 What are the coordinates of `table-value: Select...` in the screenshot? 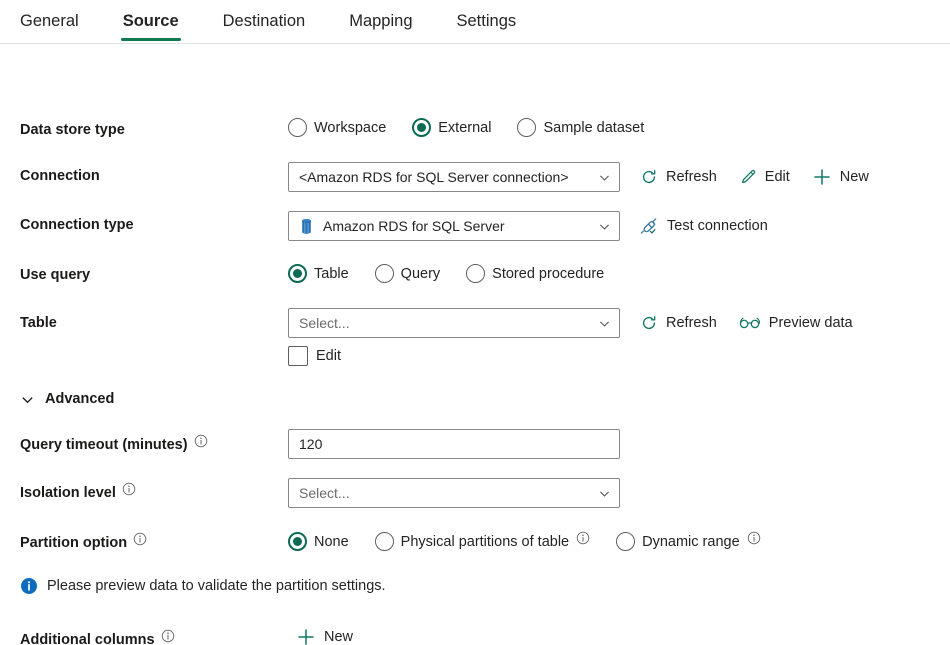 It's located at (324, 323).